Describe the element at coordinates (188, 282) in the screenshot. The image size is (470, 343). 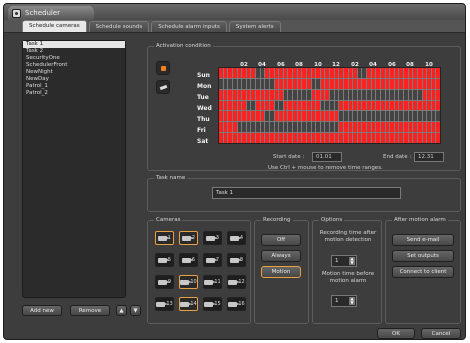
I see `camera-button-10: 10` at that location.